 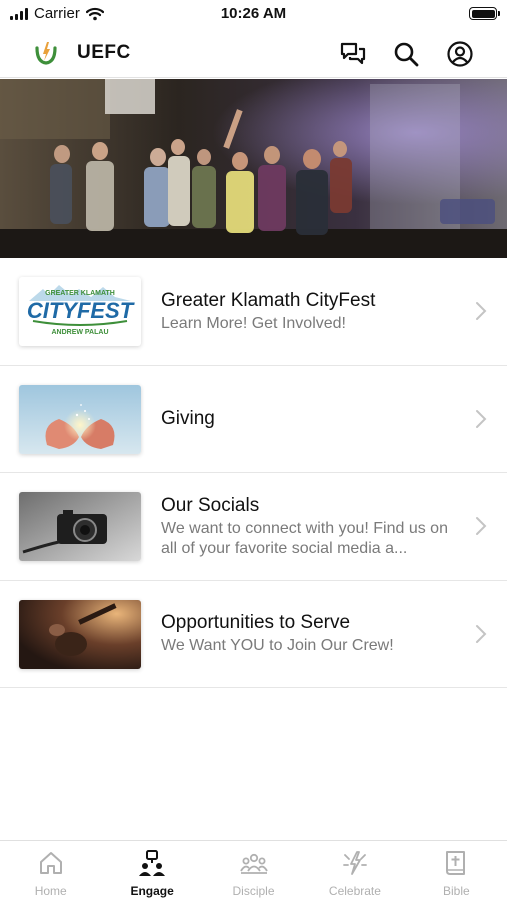 What do you see at coordinates (50, 863) in the screenshot?
I see `home-icon` at bounding box center [50, 863].